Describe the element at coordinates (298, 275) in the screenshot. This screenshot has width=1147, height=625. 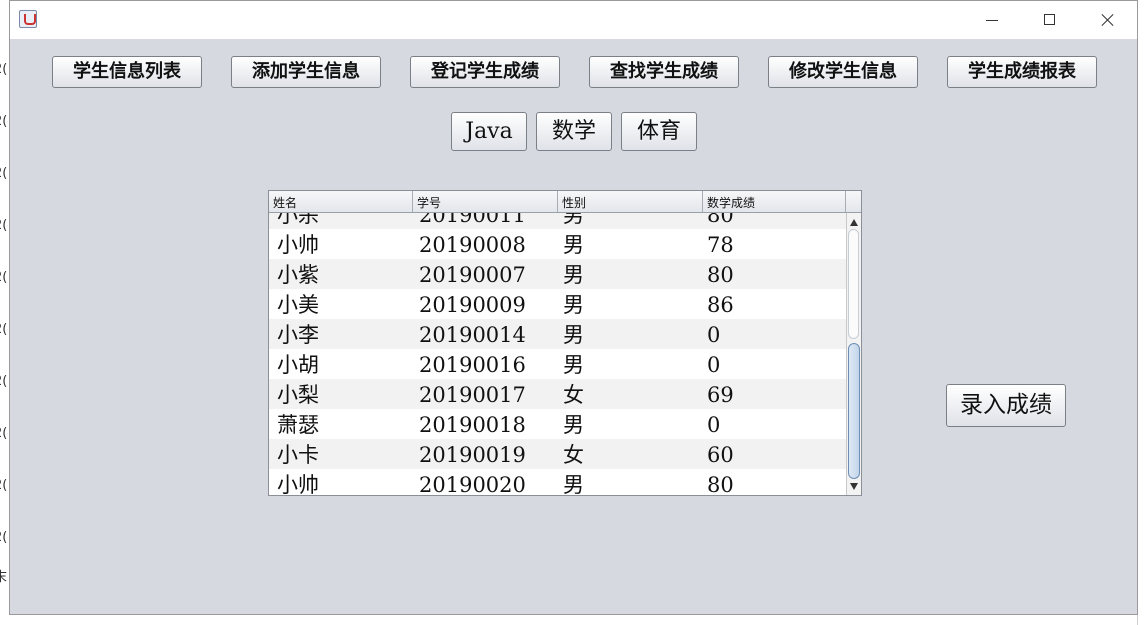
I see `cell-name: 小紫` at that location.